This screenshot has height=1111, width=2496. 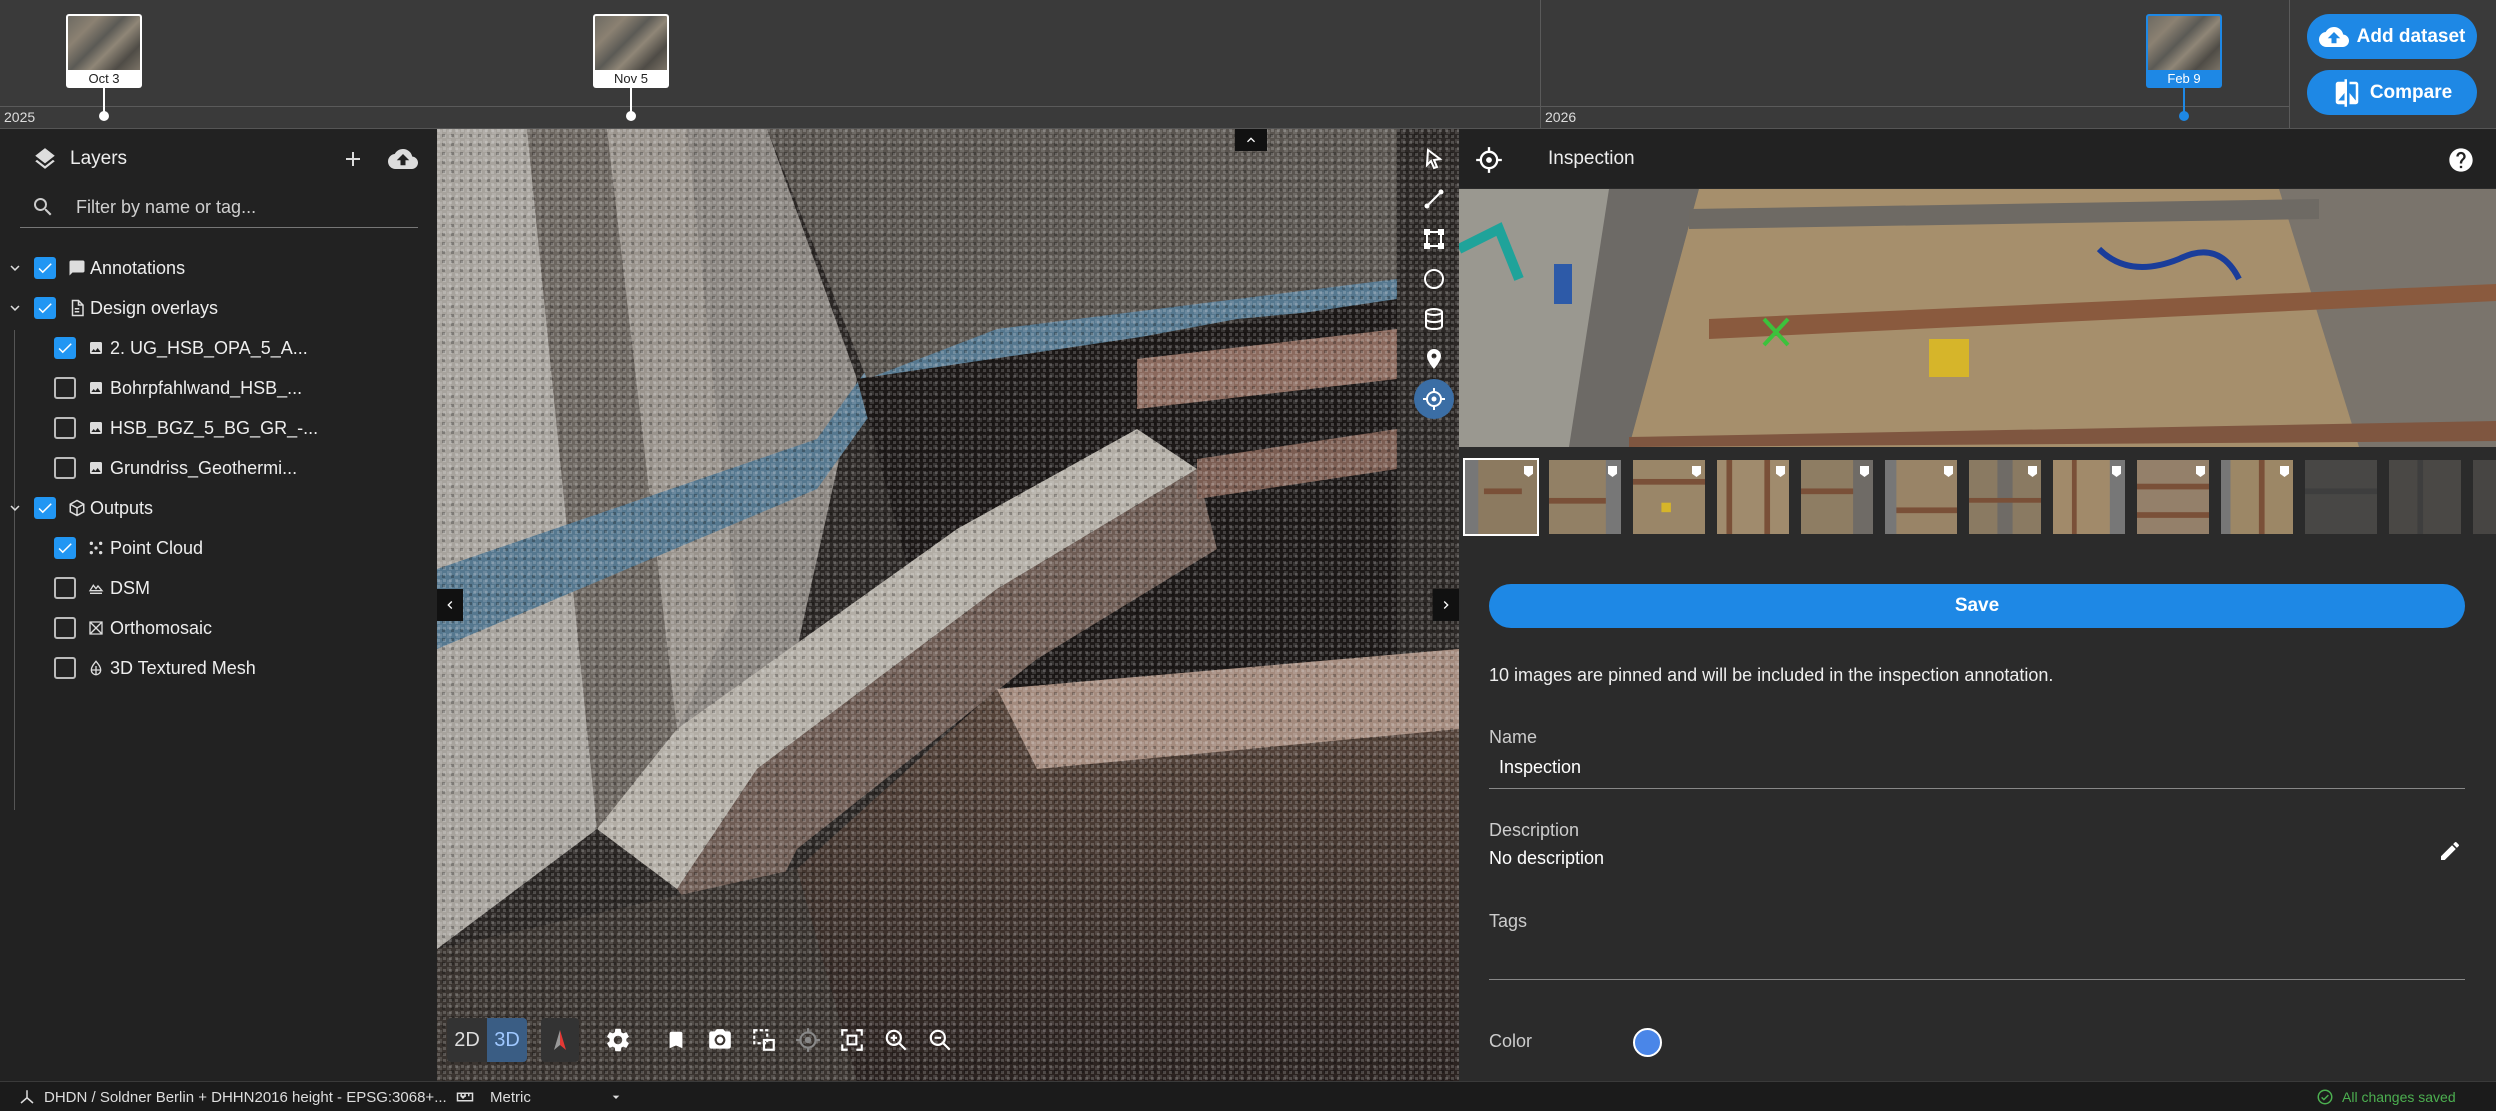 What do you see at coordinates (507, 1040) in the screenshot?
I see `mode-3d-button: 3D` at bounding box center [507, 1040].